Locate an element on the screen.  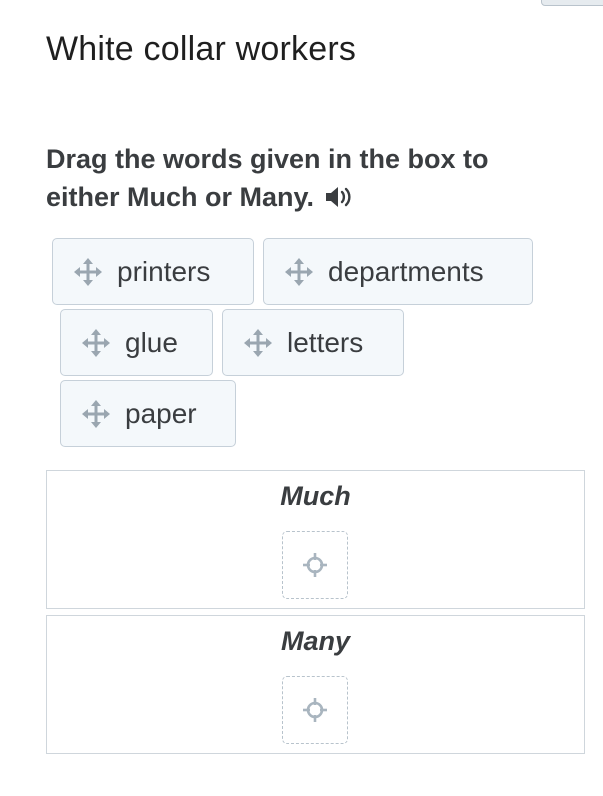
top-tab-edge is located at coordinates (572, 3).